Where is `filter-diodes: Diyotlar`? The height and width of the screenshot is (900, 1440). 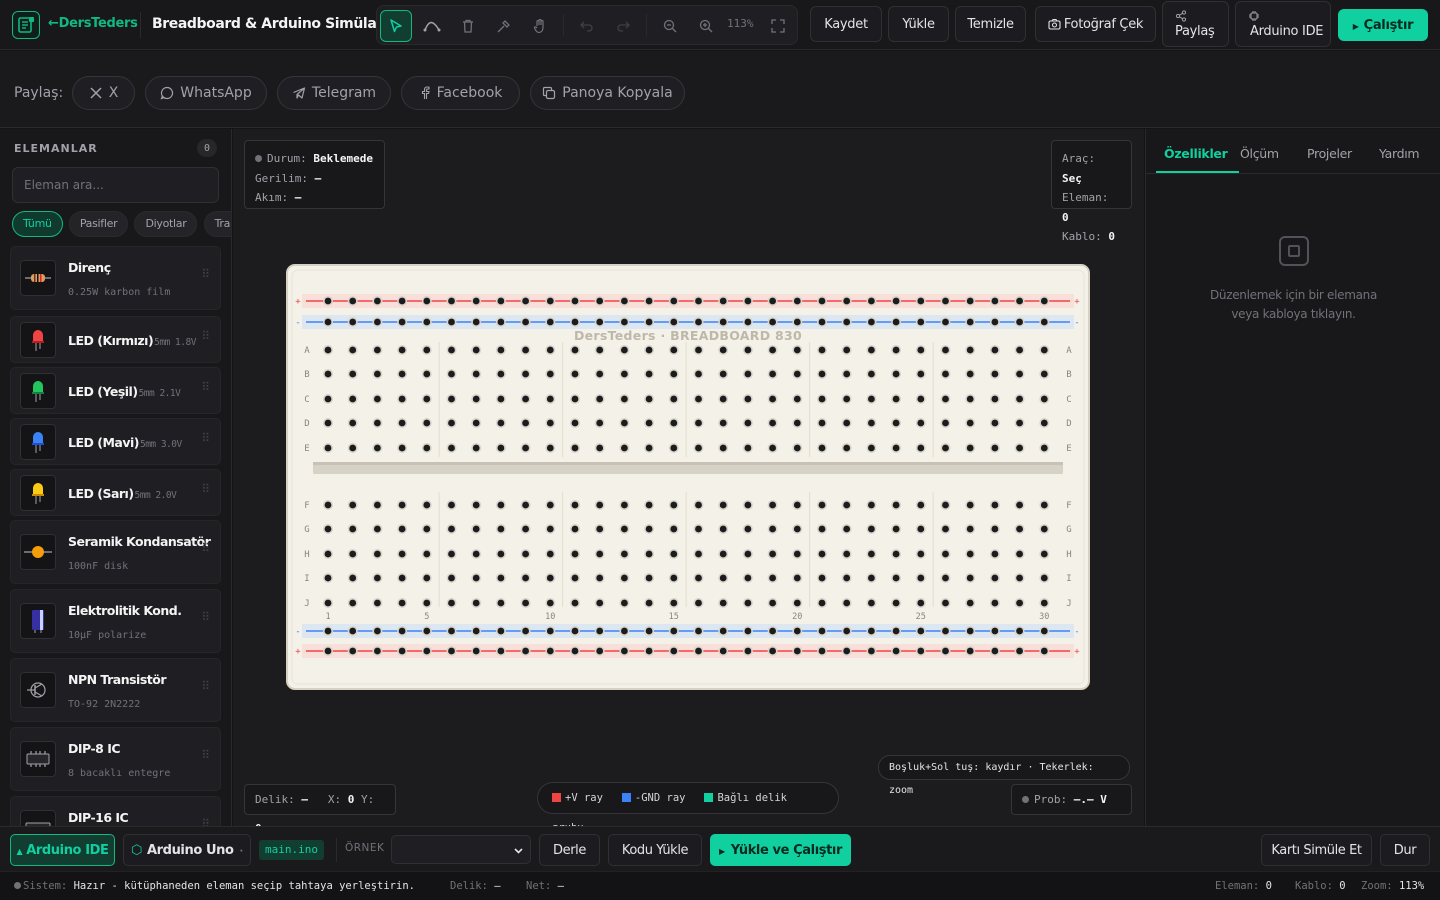 filter-diodes: Diyotlar is located at coordinates (166, 224).